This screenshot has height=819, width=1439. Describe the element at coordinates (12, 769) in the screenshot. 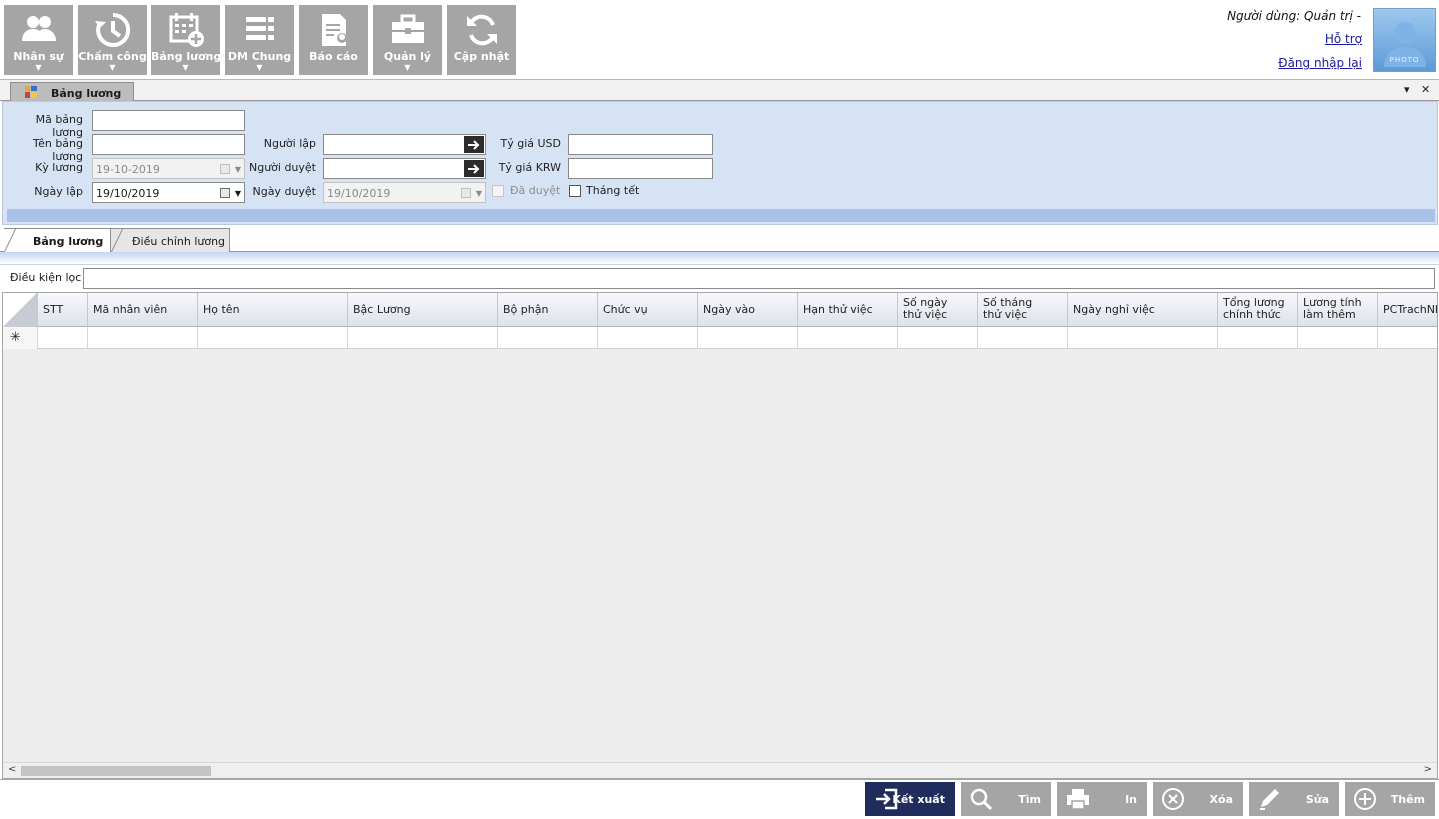

I see `scroll-left-icon: <` at that location.